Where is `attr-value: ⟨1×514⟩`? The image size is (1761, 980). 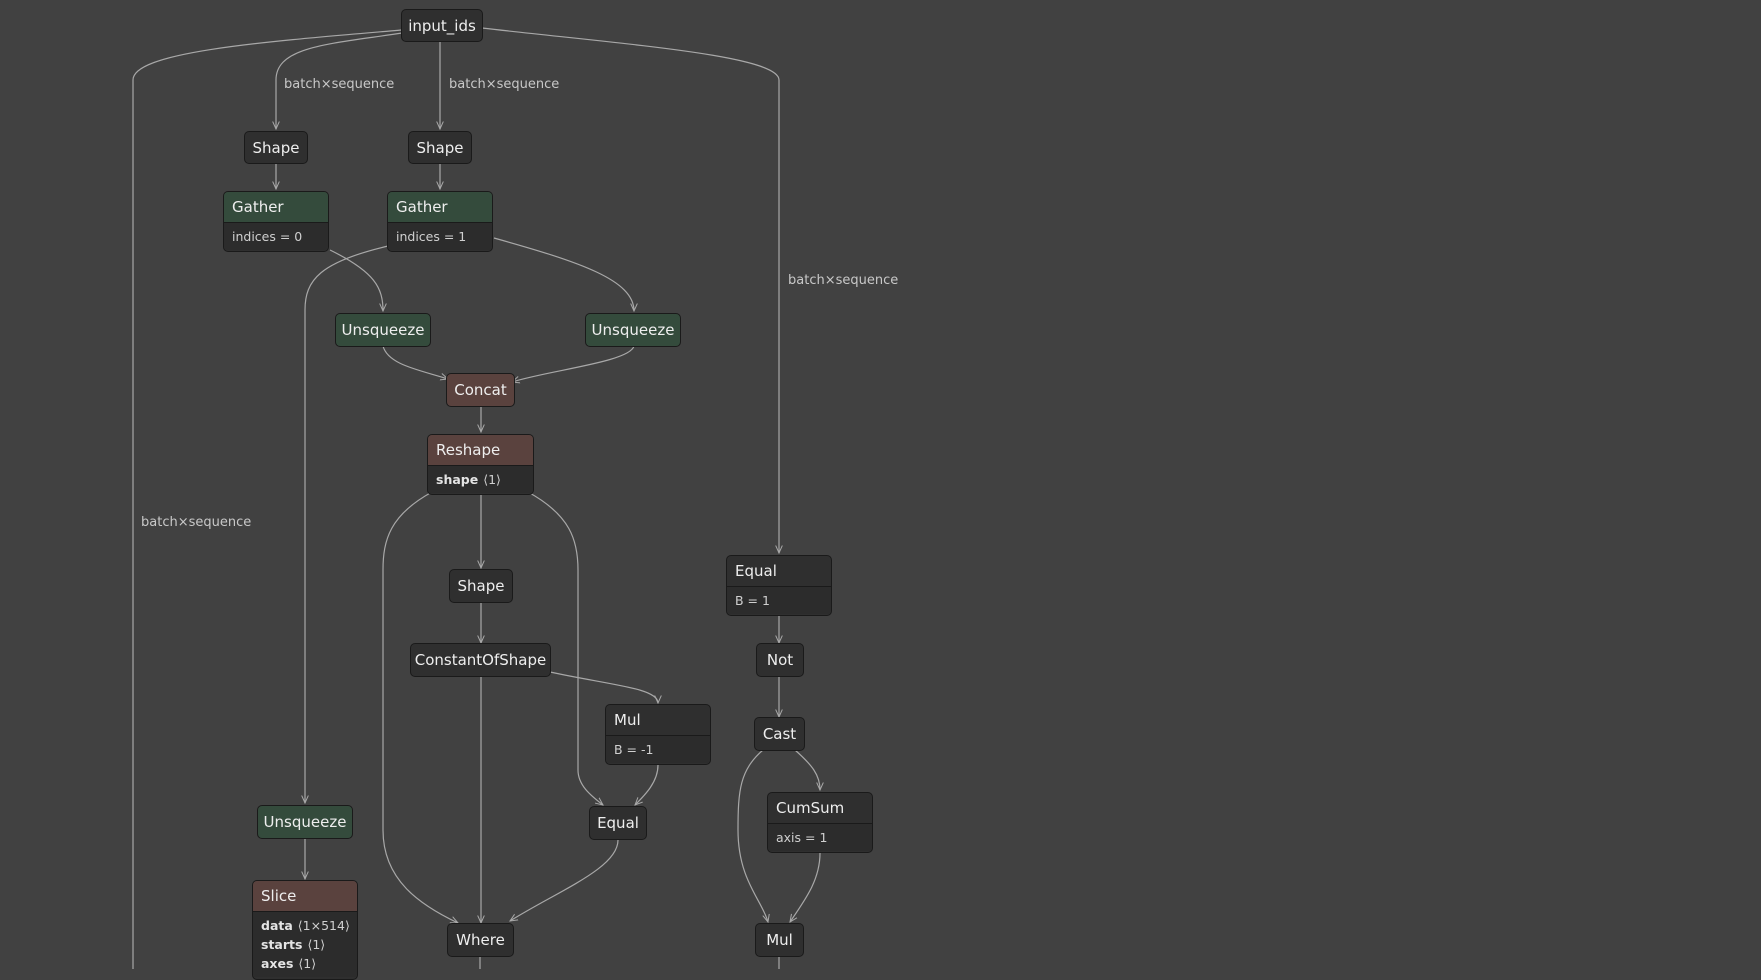 attr-value: ⟨1×514⟩ is located at coordinates (323, 925).